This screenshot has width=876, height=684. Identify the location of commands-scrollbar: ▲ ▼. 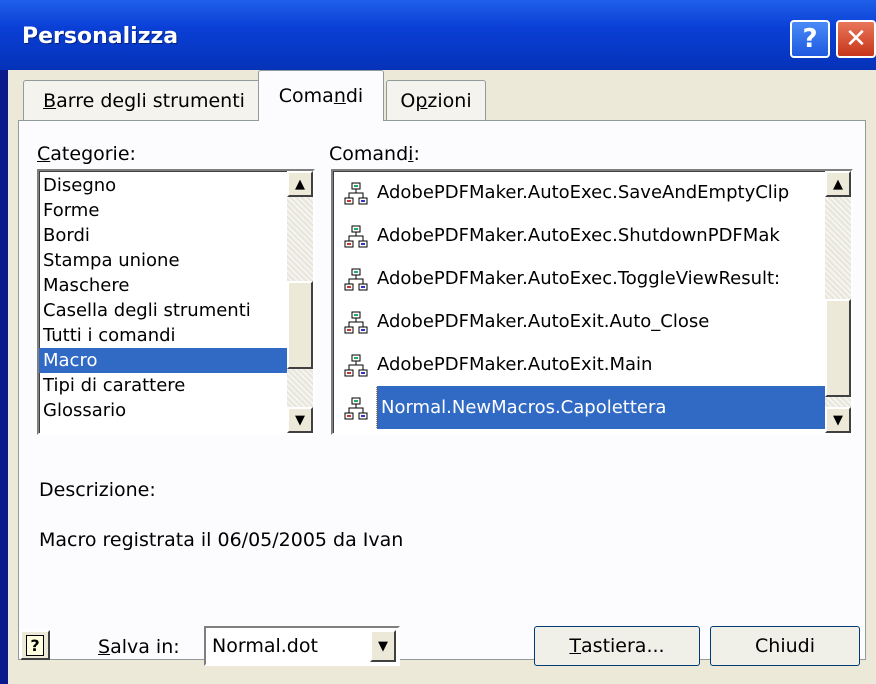
(838, 302).